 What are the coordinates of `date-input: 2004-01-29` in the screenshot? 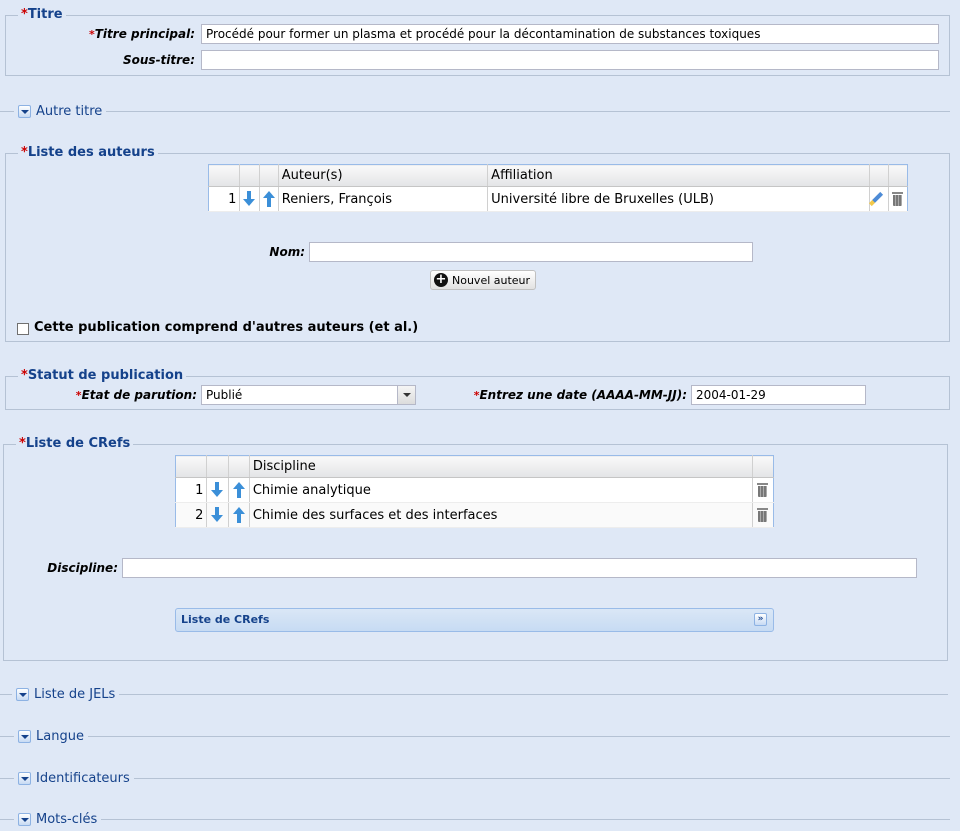 It's located at (778, 395).